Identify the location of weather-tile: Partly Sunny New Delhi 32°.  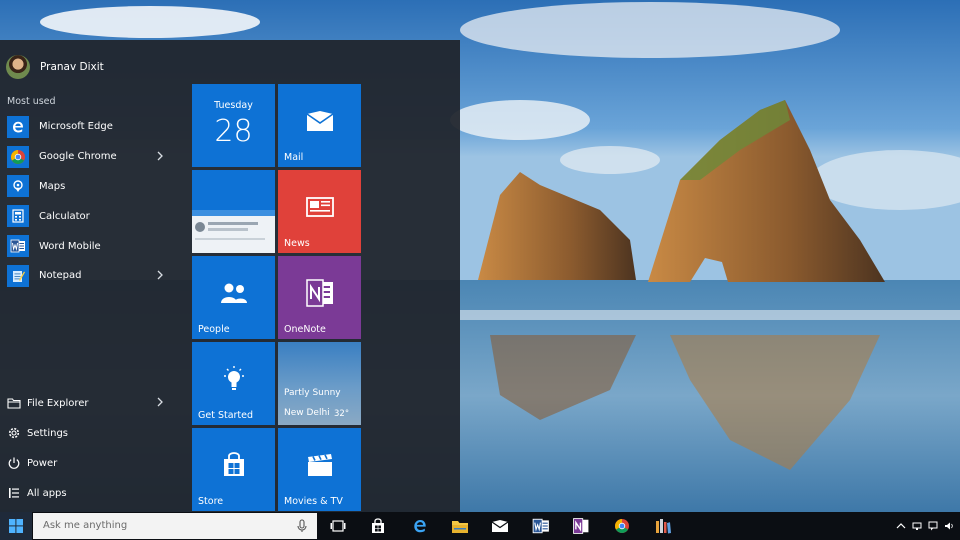
(319, 383).